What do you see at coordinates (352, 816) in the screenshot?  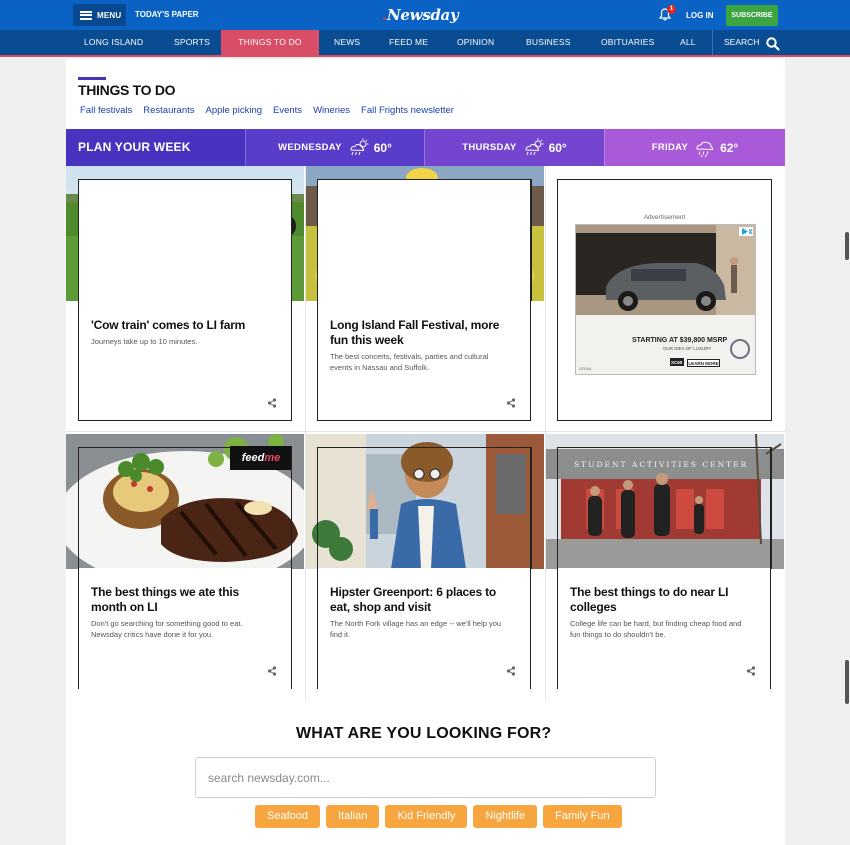 I see `tag-italian: Italian` at bounding box center [352, 816].